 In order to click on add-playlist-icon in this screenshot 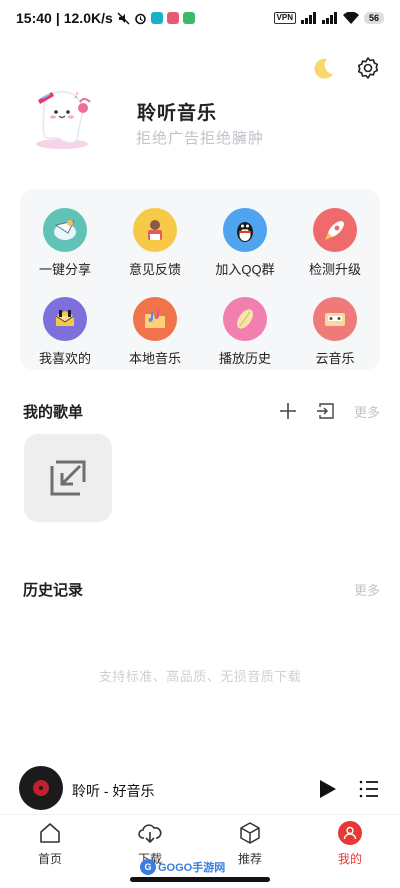, I will do `click(288, 411)`.